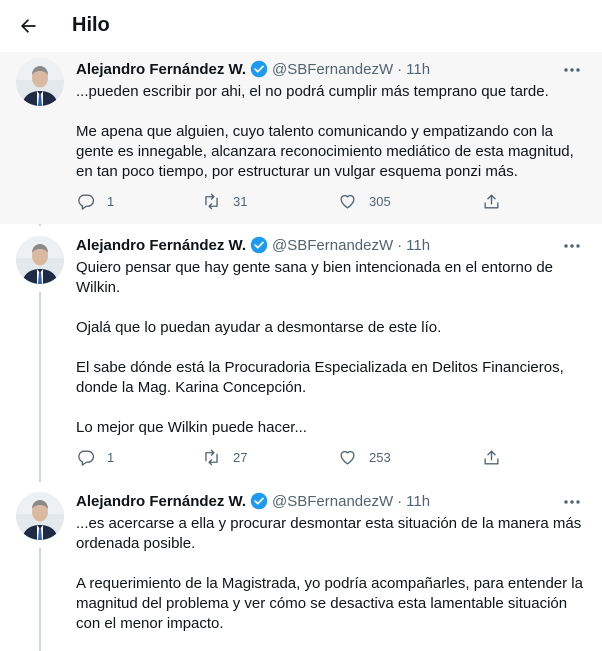  Describe the element at coordinates (224, 457) in the screenshot. I see `retweet-button: 27` at that location.